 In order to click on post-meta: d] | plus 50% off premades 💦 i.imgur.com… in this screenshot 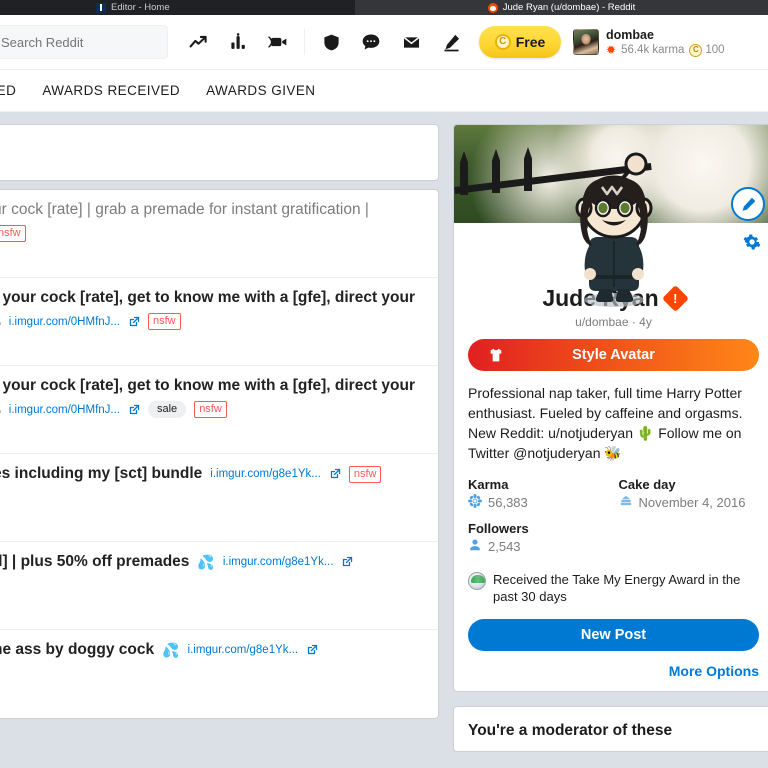, I will do `click(213, 562)`.